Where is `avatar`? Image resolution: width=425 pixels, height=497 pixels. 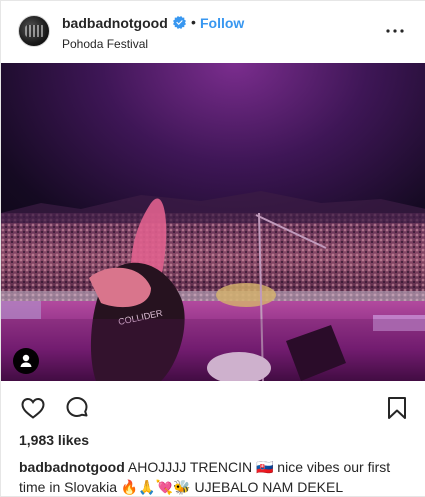 avatar is located at coordinates (34, 31).